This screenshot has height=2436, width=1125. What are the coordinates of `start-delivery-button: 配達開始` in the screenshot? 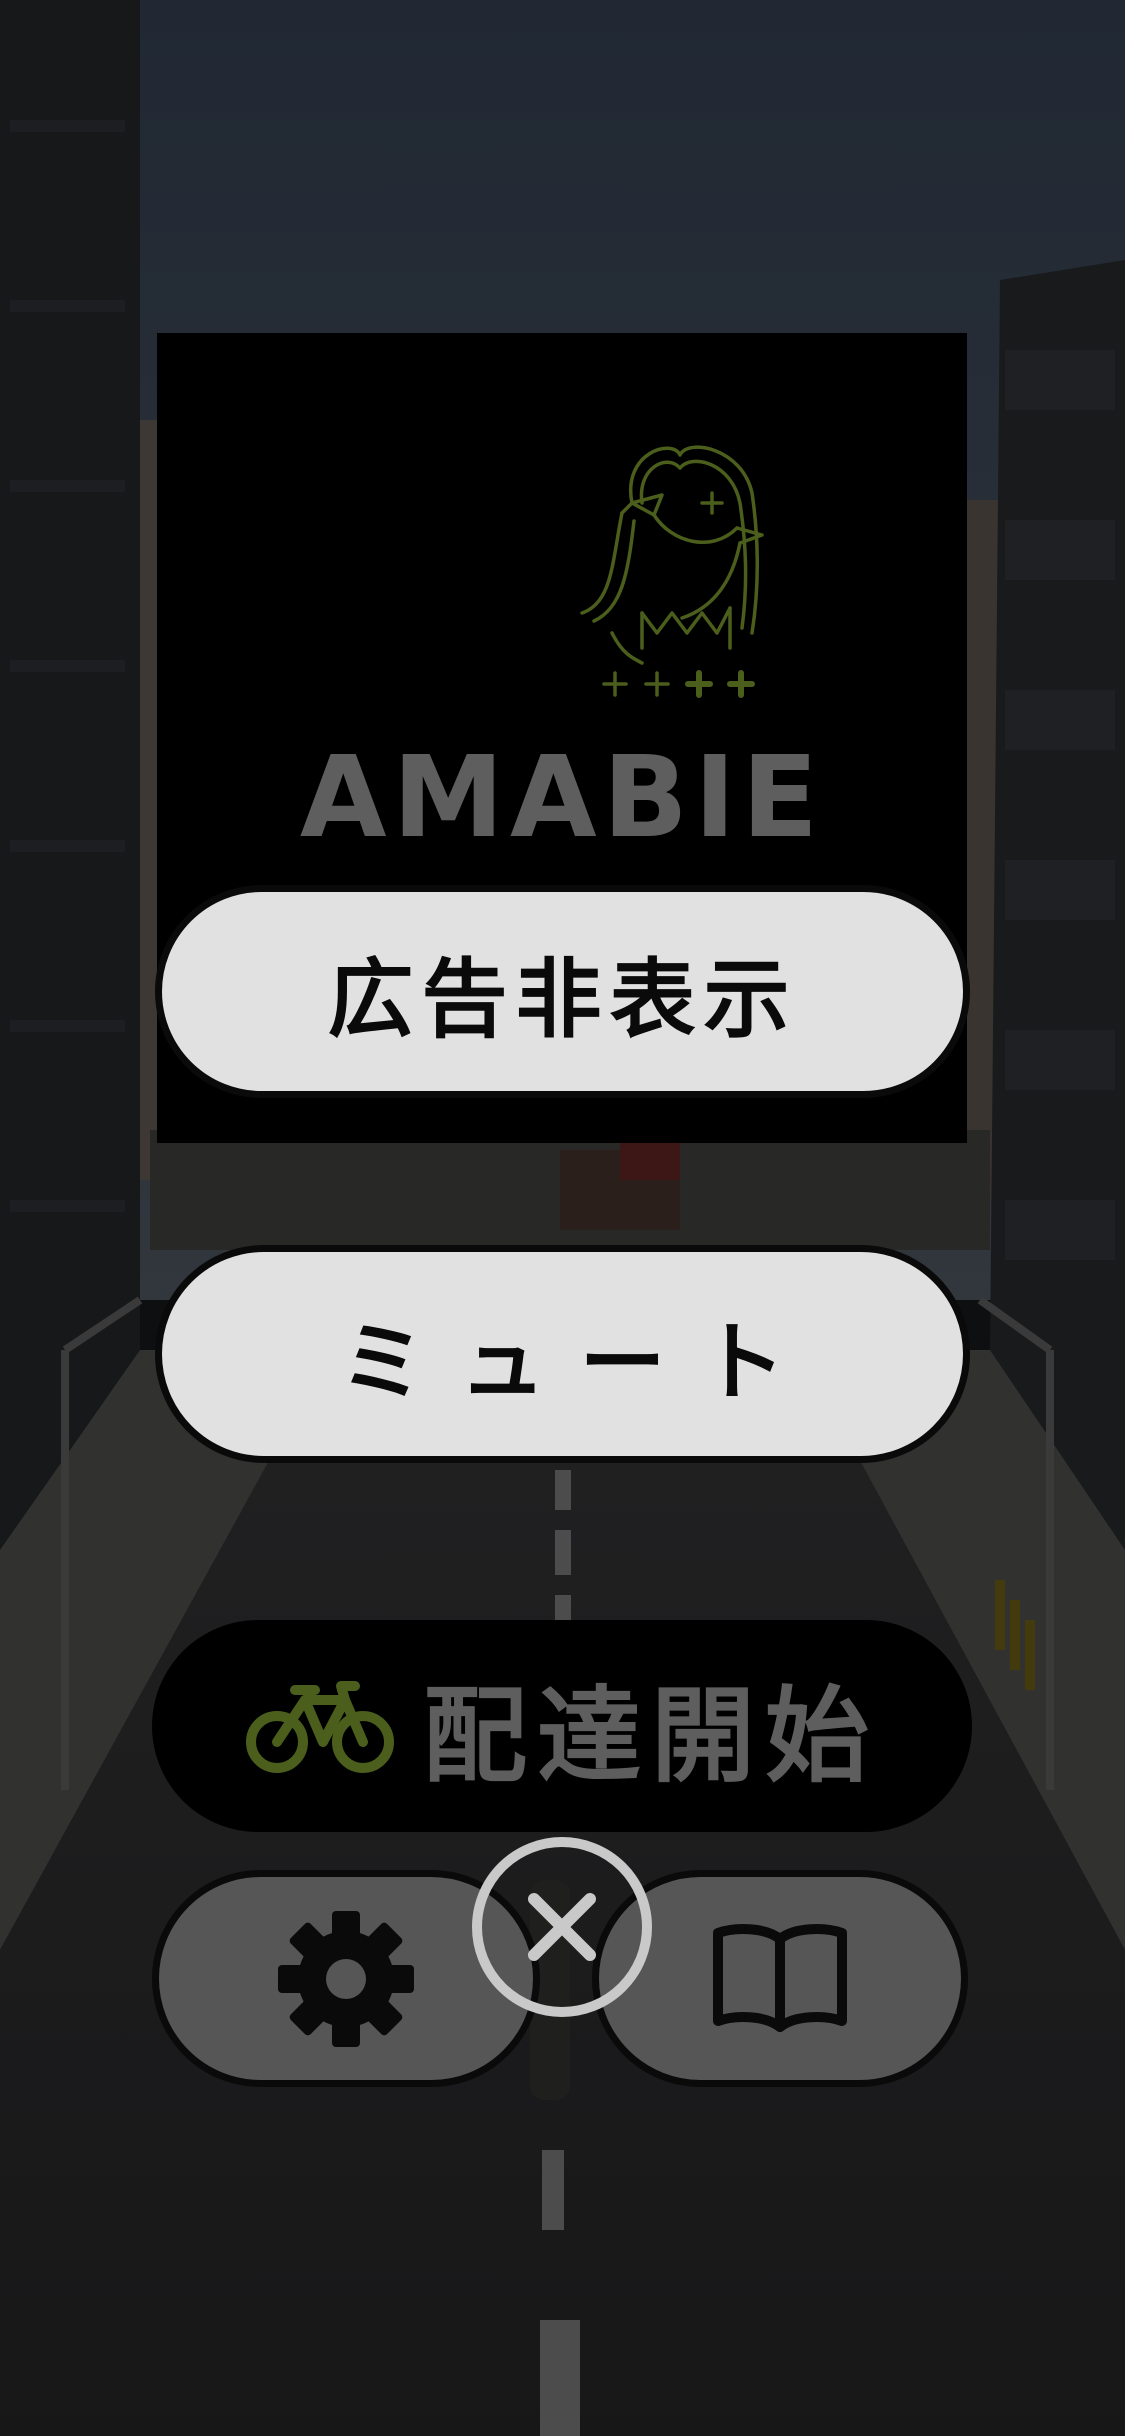 It's located at (562, 1726).